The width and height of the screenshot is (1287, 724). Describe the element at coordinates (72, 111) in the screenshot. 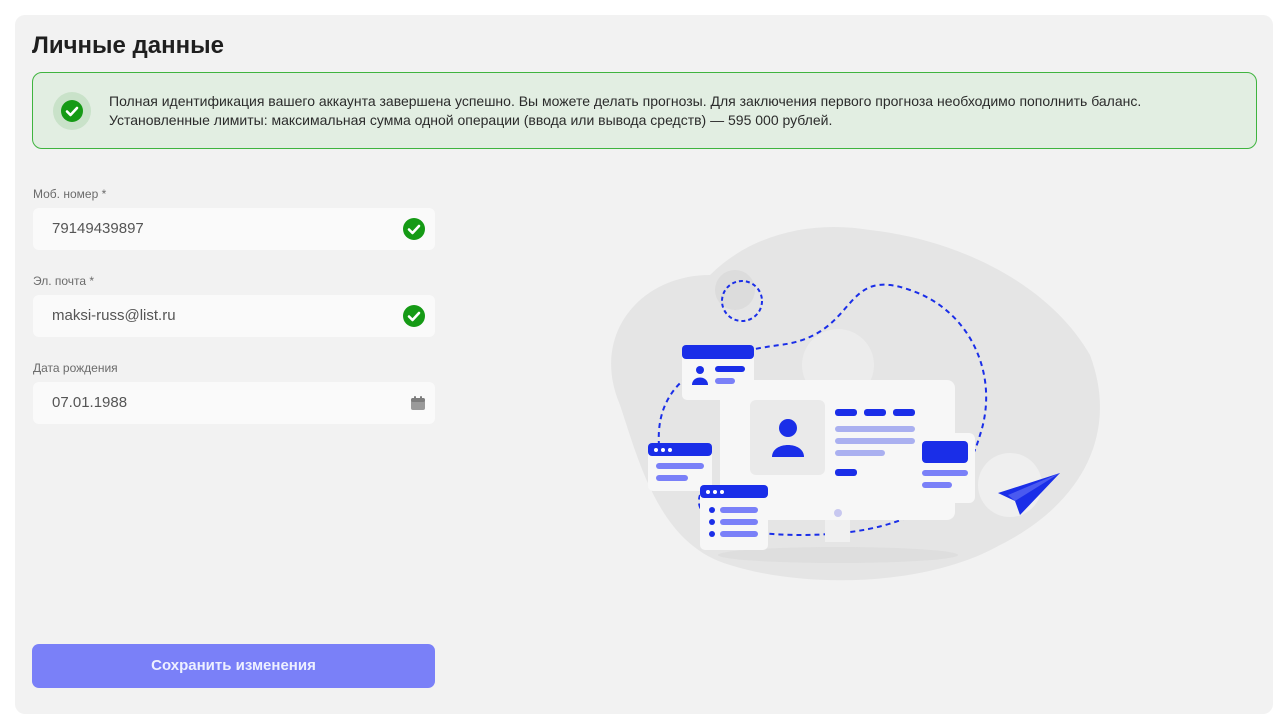

I see `check-circle-icon` at that location.